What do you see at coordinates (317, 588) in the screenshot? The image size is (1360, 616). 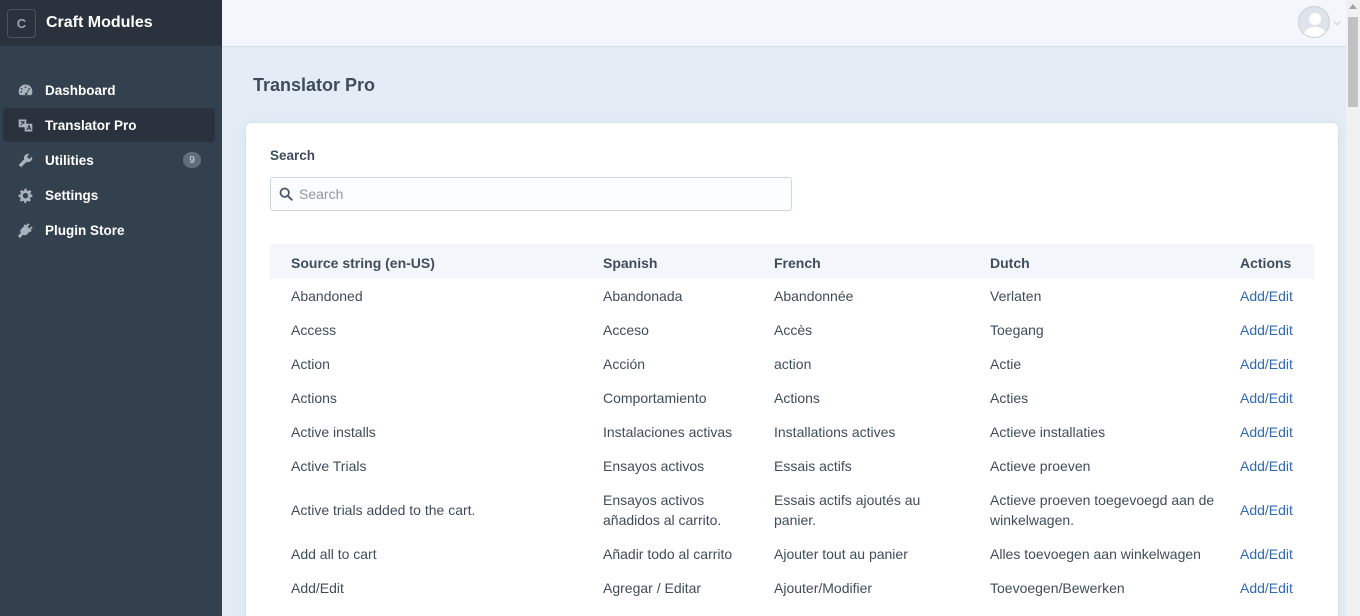 I see `source-string: Add/Edit` at bounding box center [317, 588].